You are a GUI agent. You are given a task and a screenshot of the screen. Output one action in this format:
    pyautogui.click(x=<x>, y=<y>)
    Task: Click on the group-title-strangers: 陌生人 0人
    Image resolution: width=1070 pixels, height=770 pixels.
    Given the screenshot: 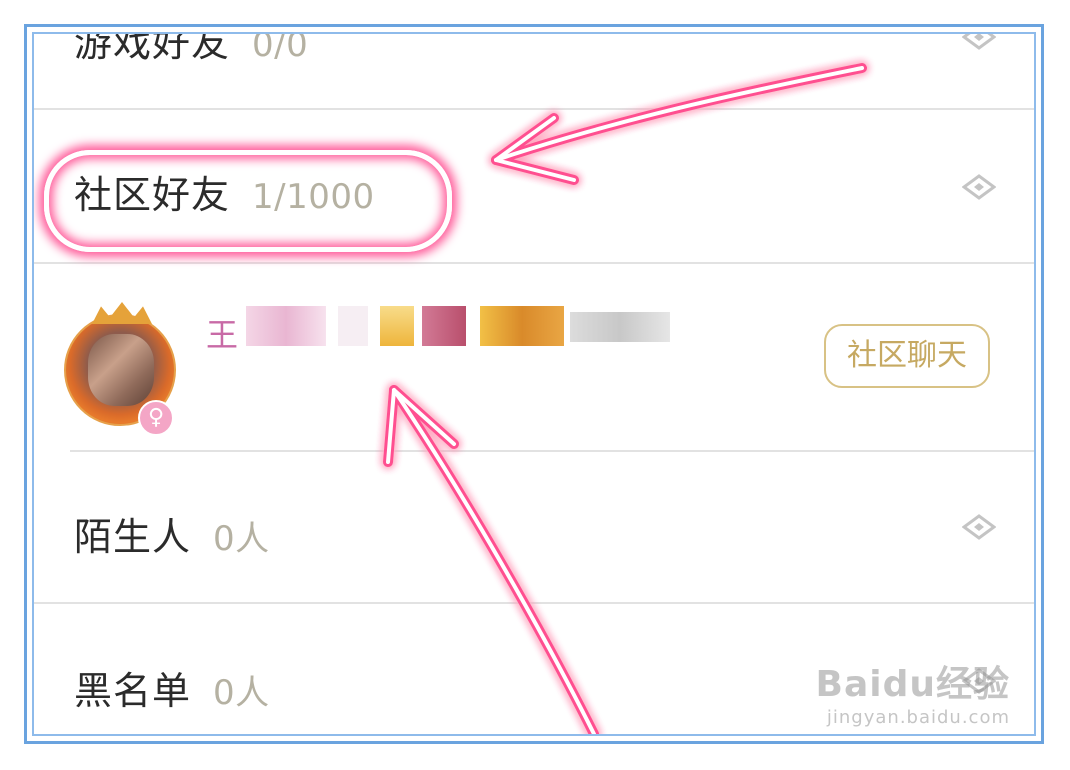 What is the action you would take?
    pyautogui.click(x=172, y=533)
    